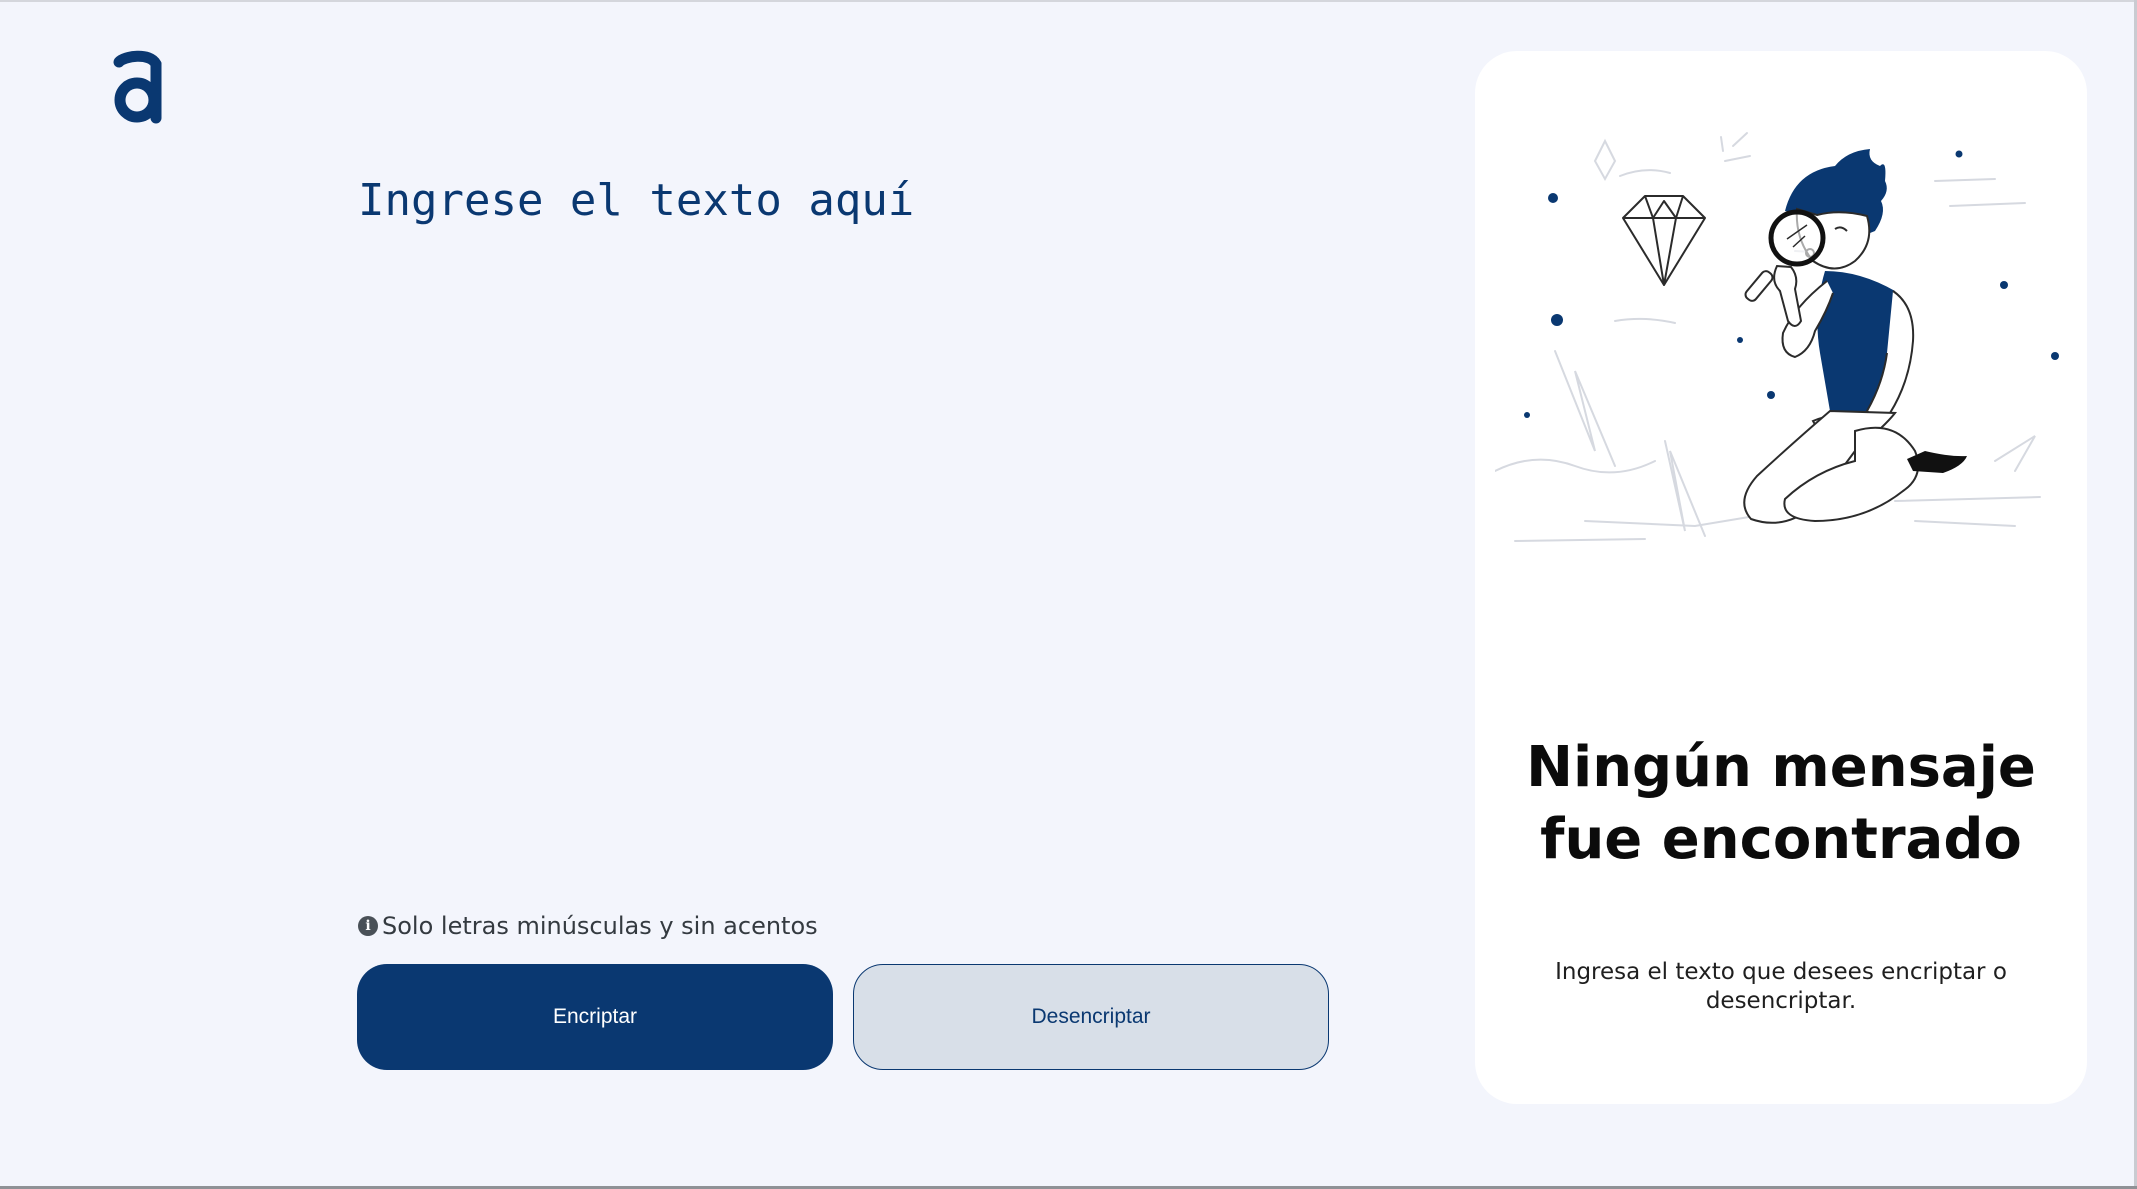  I want to click on decrypt-button: Desencriptar, so click(1091, 1017).